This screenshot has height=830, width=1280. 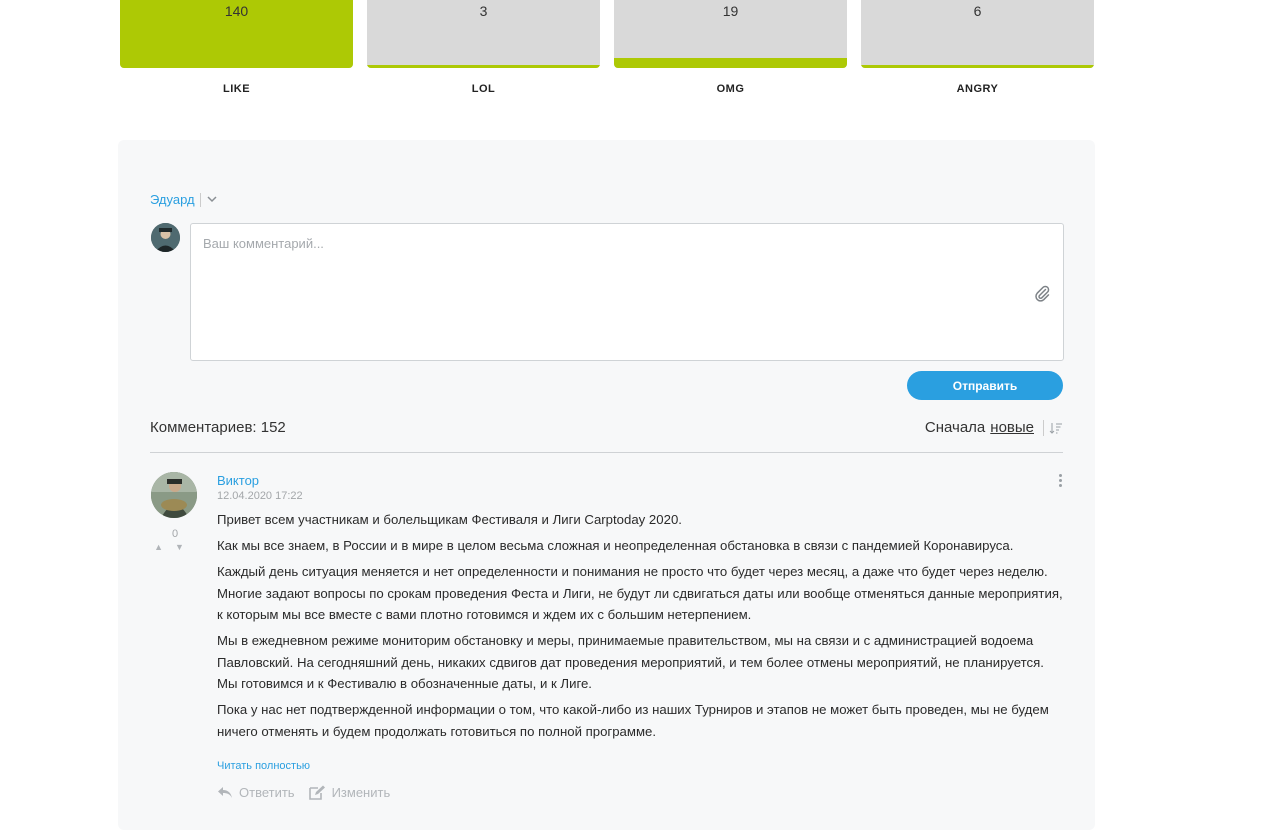 What do you see at coordinates (1042, 293) in the screenshot?
I see `paperclip-icon` at bounding box center [1042, 293].